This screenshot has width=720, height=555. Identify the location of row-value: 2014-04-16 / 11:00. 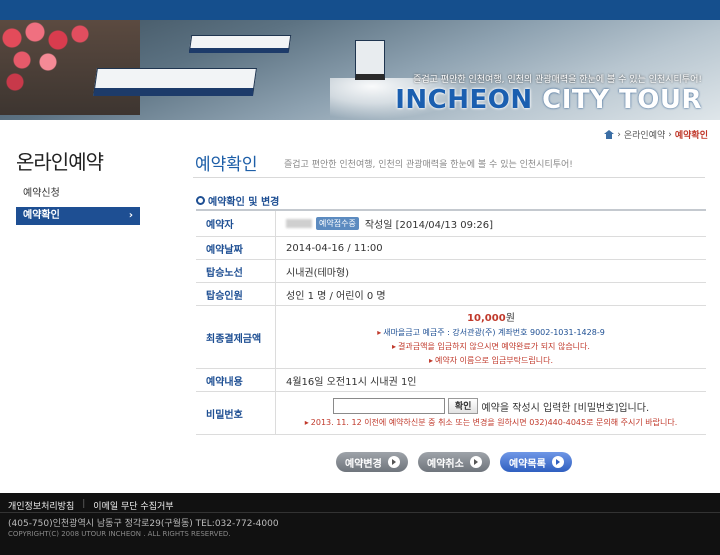
(334, 248).